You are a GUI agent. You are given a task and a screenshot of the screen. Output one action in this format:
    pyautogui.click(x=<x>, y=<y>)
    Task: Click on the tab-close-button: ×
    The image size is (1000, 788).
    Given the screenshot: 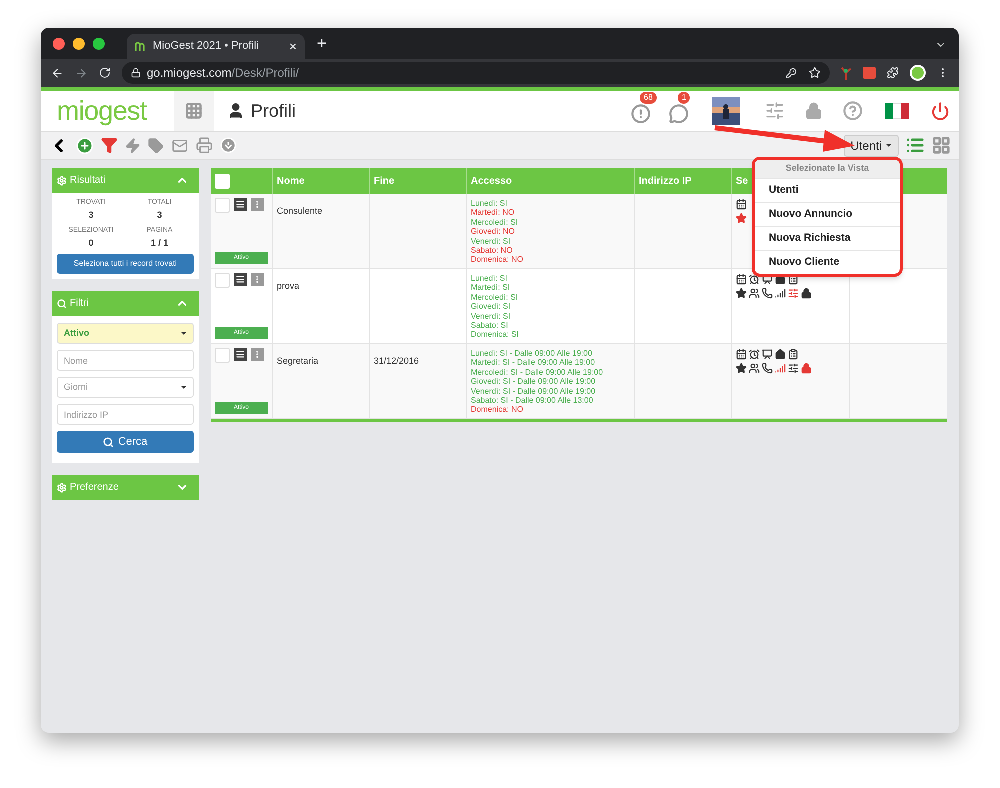 What is the action you would take?
    pyautogui.click(x=293, y=46)
    